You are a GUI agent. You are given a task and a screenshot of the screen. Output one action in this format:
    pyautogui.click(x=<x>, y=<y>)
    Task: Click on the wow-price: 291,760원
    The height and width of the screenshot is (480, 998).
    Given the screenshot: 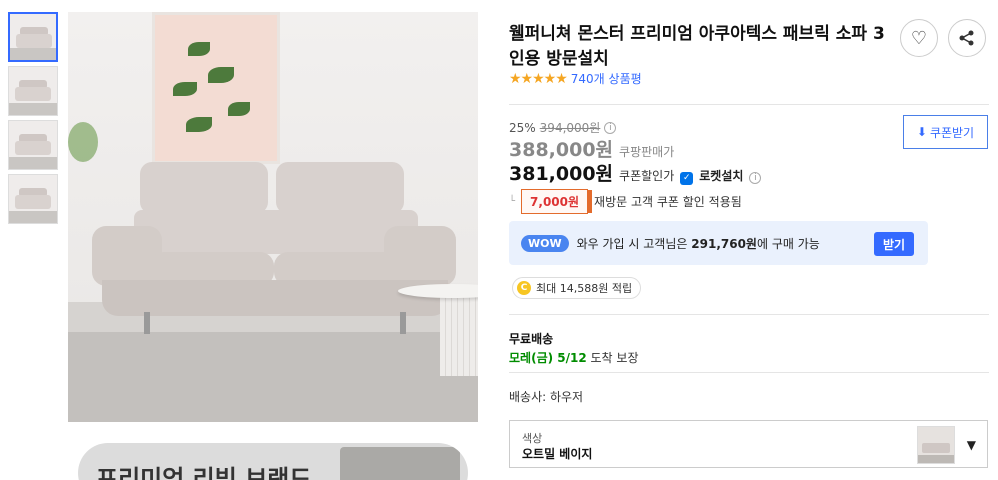 What is the action you would take?
    pyautogui.click(x=724, y=243)
    